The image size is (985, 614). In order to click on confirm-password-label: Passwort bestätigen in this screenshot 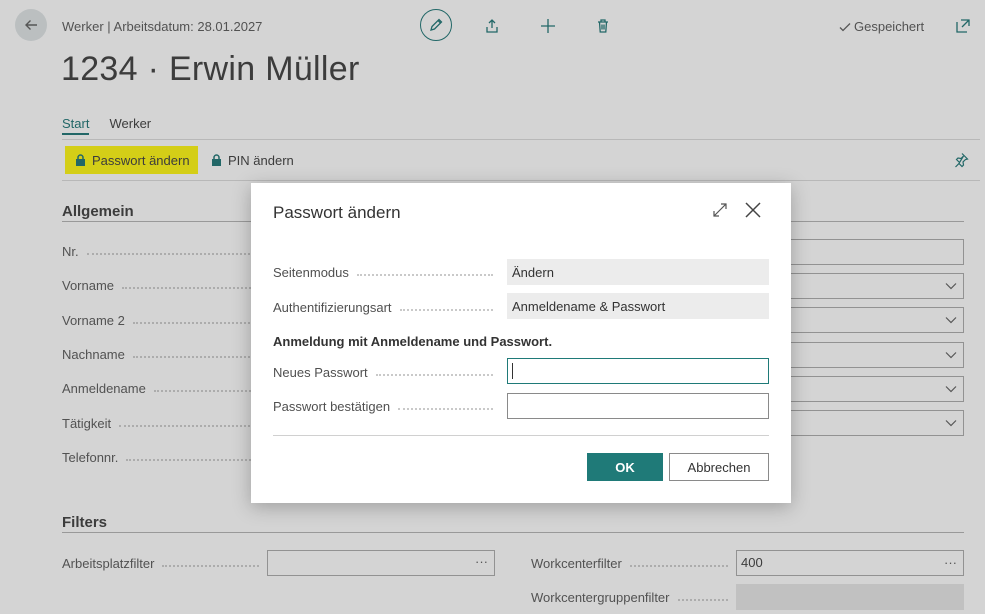, I will do `click(387, 406)`.